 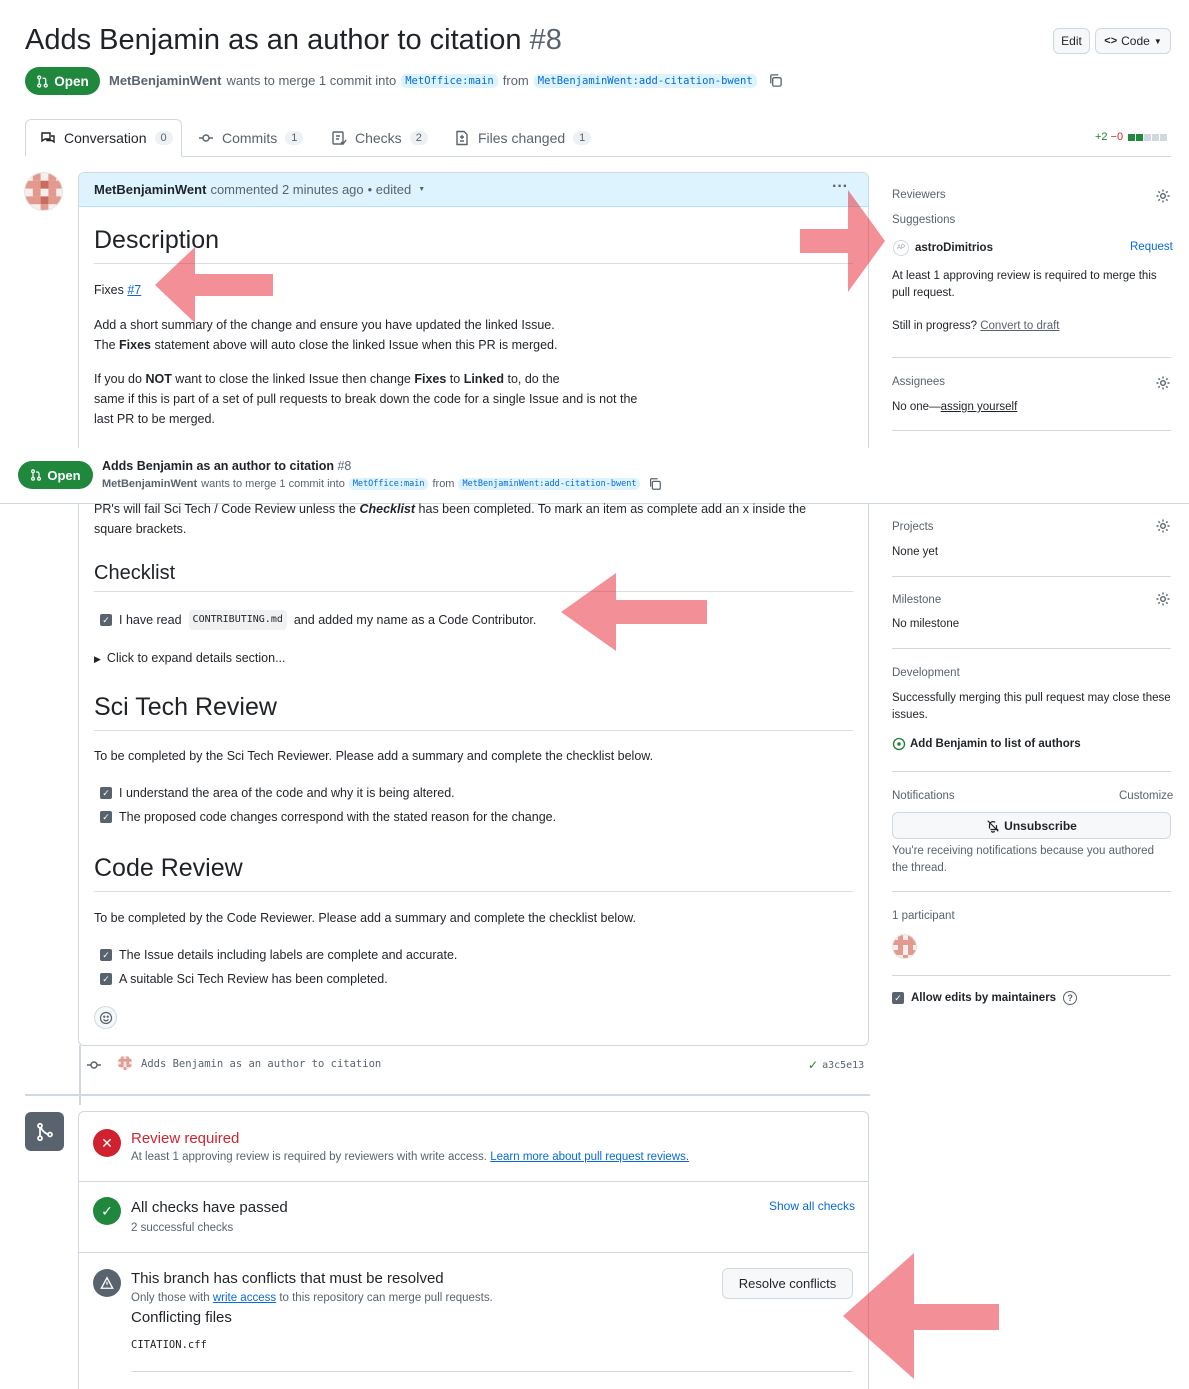 What do you see at coordinates (1163, 196) in the screenshot?
I see `reviewers-gear-icon` at bounding box center [1163, 196].